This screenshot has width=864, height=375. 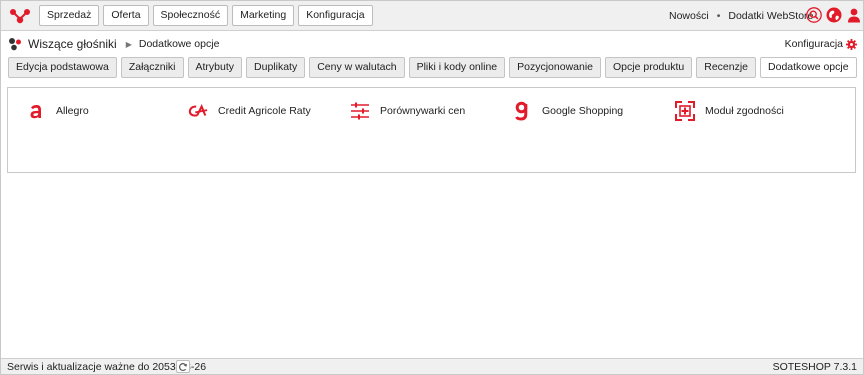 I want to click on nav-sprzedaz: Sprzedaż, so click(x=69, y=15).